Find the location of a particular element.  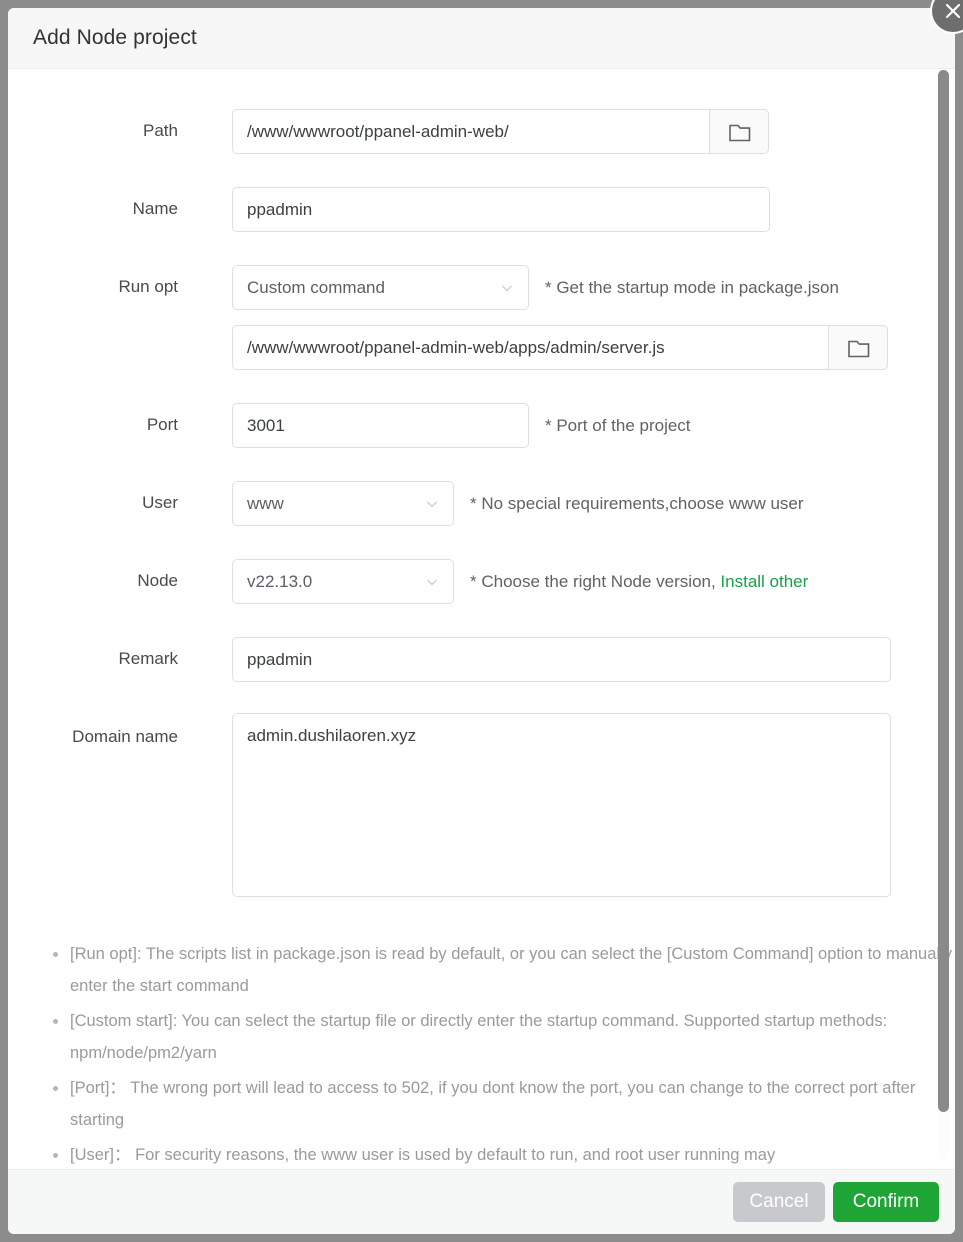

user-label: User is located at coordinates (160, 502).